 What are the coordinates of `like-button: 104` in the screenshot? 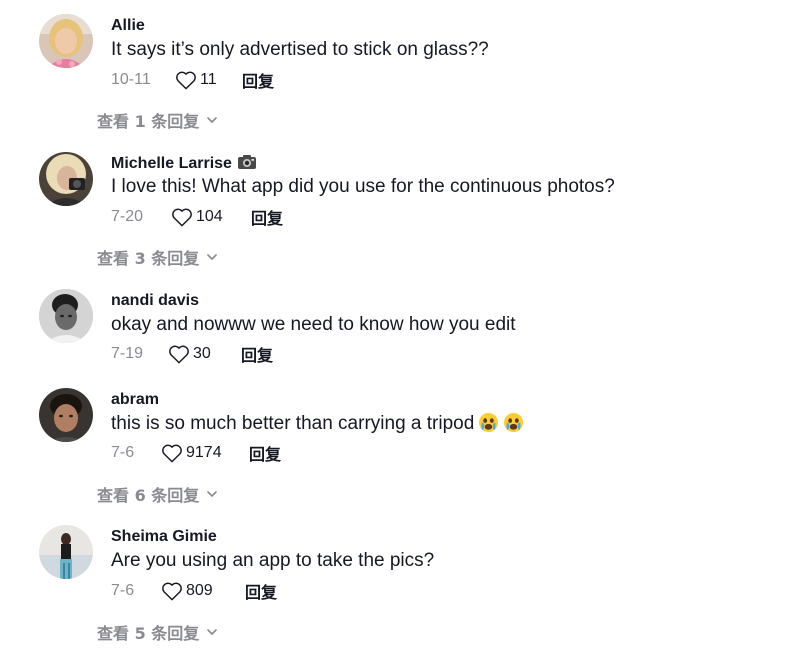 It's located at (211, 217).